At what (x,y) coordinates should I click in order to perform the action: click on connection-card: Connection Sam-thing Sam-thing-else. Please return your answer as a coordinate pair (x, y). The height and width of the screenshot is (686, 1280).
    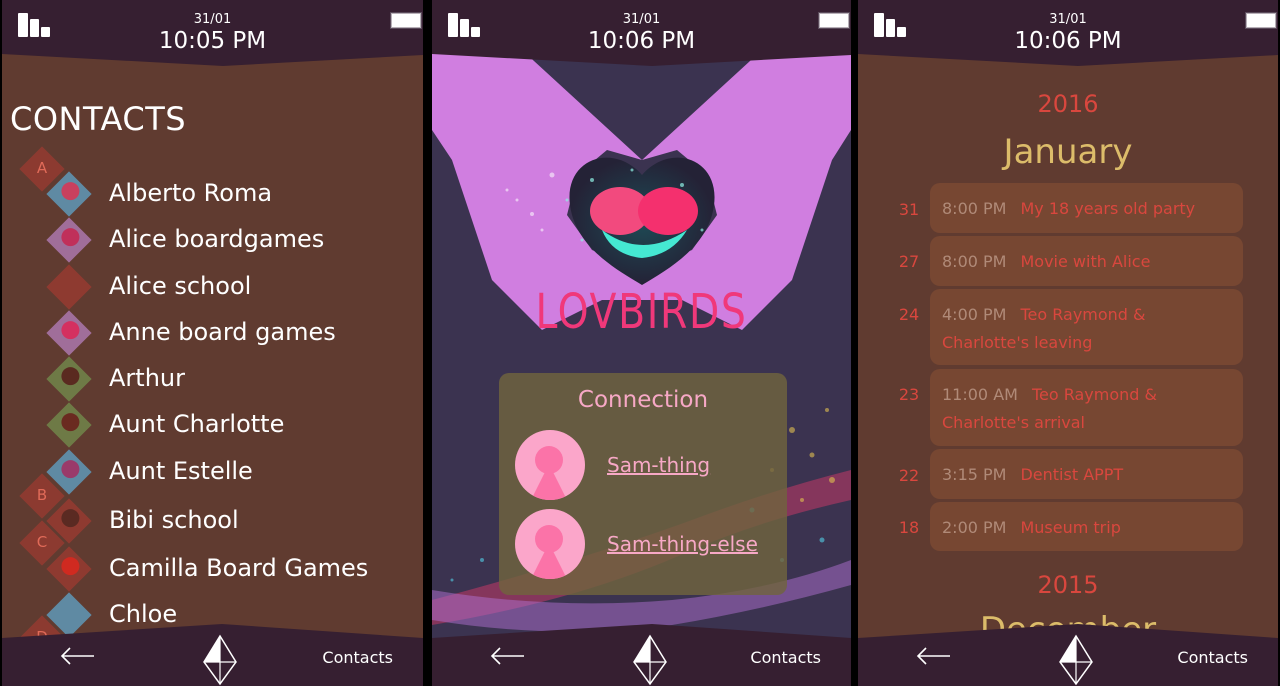
    Looking at the image, I should click on (643, 484).